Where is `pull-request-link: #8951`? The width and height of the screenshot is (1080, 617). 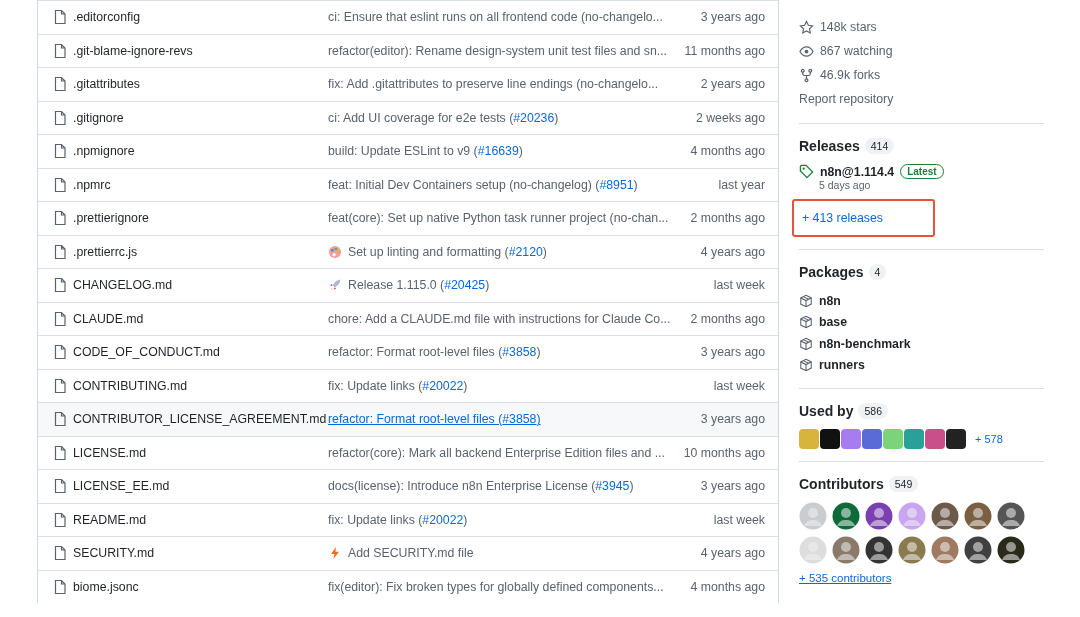
pull-request-link: #8951 is located at coordinates (616, 184).